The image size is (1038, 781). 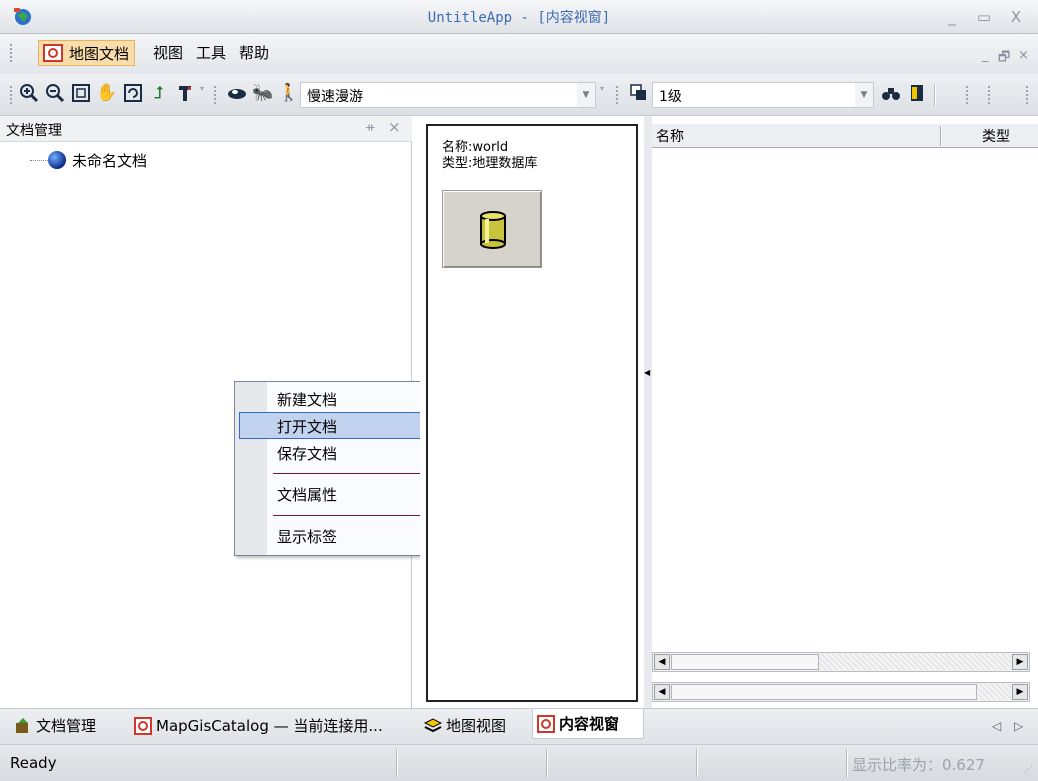 I want to click on ant-icon: 🐜, so click(x=263, y=93).